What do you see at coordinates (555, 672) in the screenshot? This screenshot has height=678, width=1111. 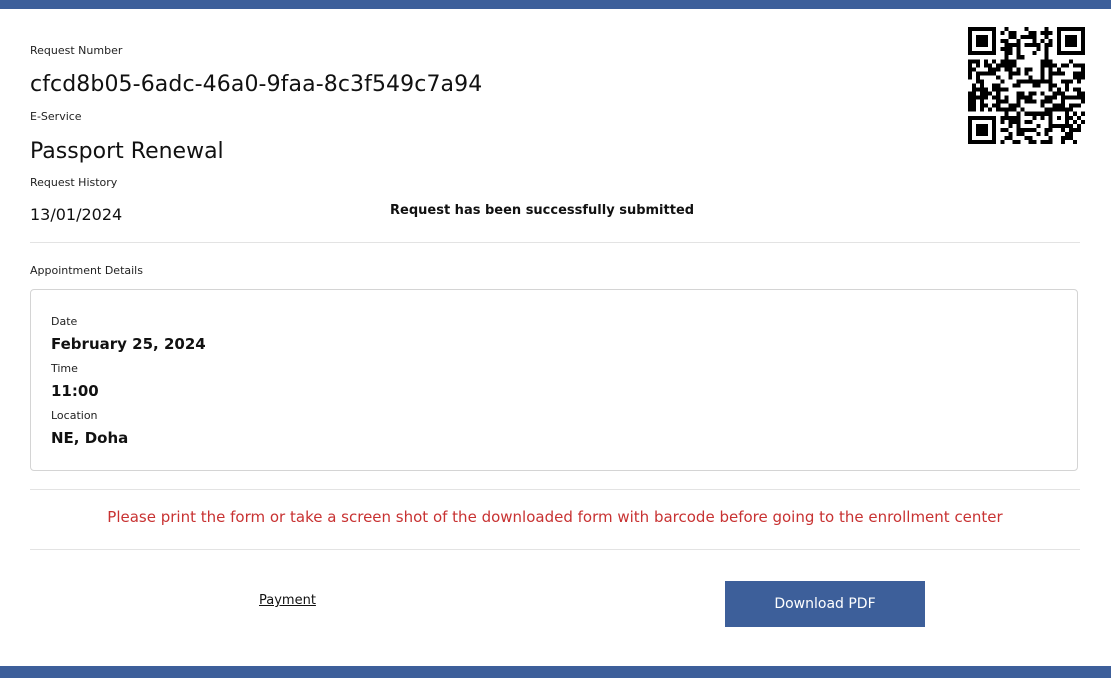 I see `bottom-accent-bar` at bounding box center [555, 672].